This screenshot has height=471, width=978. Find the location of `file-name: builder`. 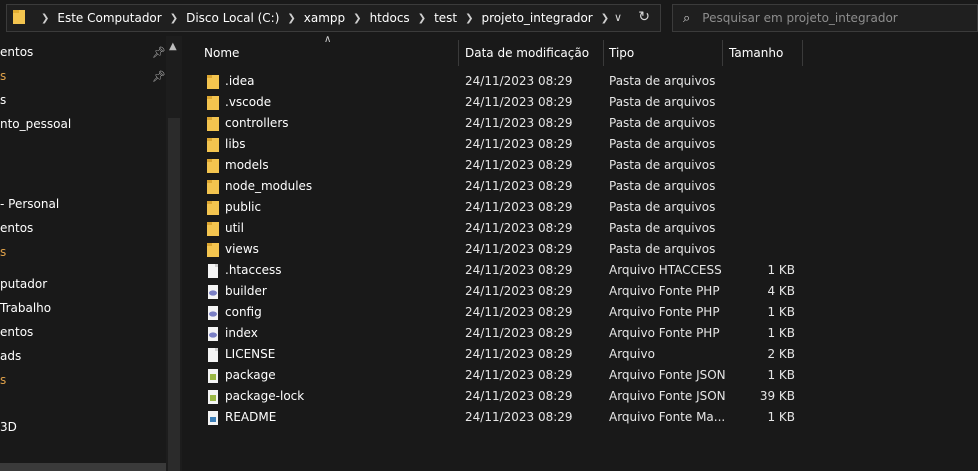

file-name: builder is located at coordinates (246, 291).